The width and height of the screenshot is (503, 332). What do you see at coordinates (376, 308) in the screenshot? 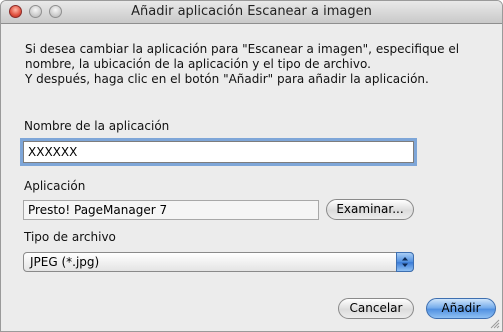
I see `cancel-button: Cancelar` at bounding box center [376, 308].